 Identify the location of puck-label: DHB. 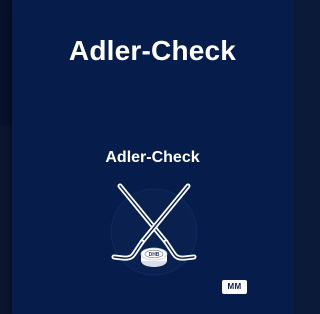
(154, 255).